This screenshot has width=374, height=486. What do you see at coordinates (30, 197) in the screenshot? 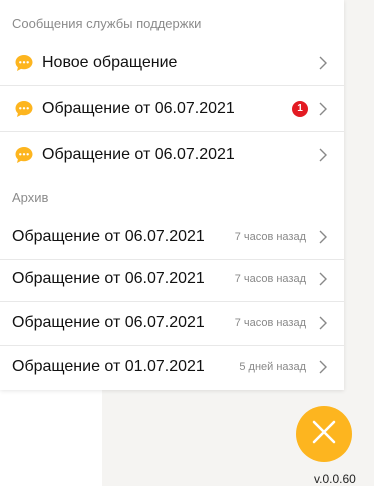
I see `section-title-archive: Архив` at bounding box center [30, 197].